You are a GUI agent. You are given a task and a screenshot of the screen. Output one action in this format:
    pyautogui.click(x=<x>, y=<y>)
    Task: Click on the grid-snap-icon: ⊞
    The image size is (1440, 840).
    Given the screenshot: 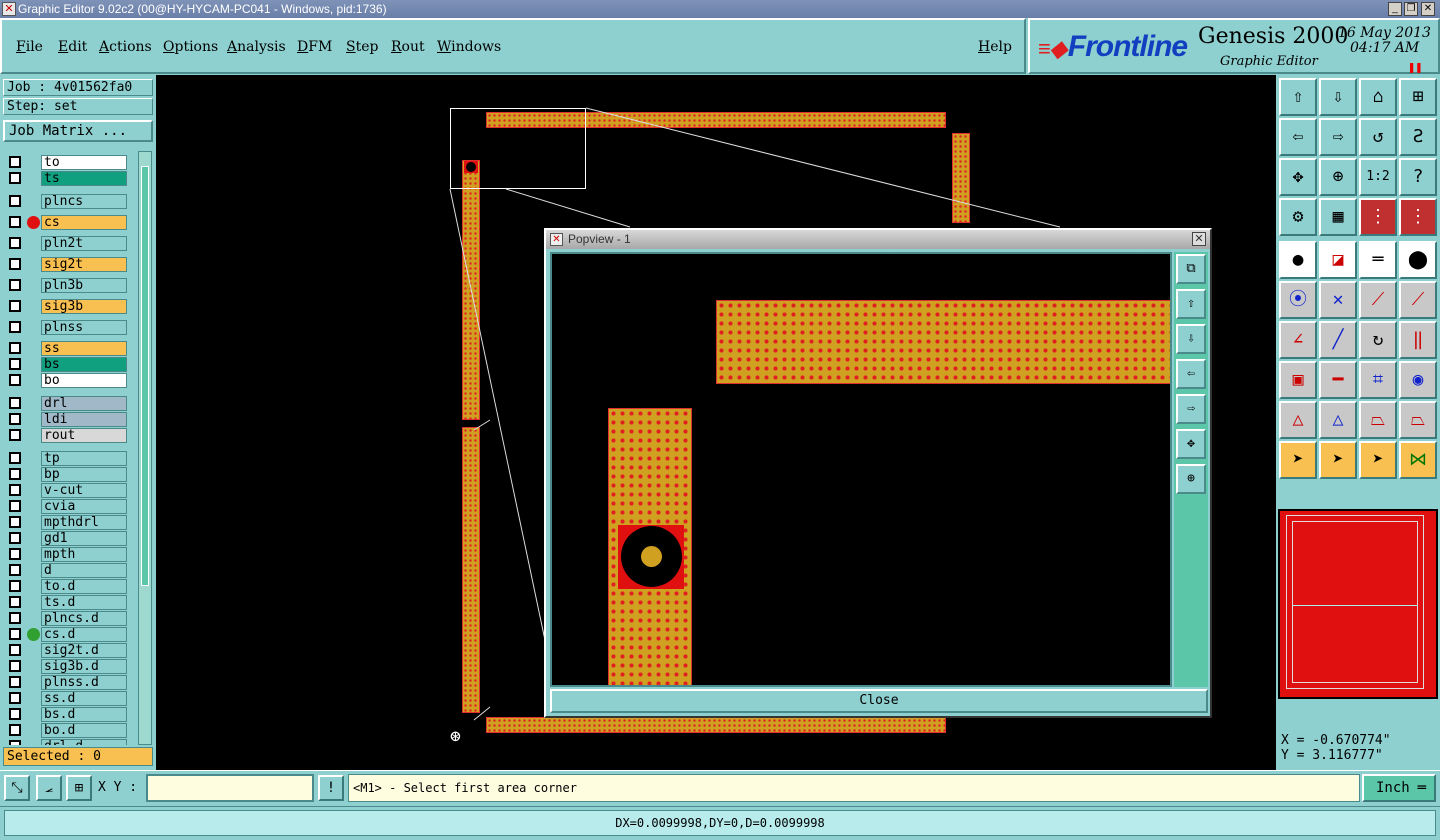 What is the action you would take?
    pyautogui.click(x=79, y=788)
    